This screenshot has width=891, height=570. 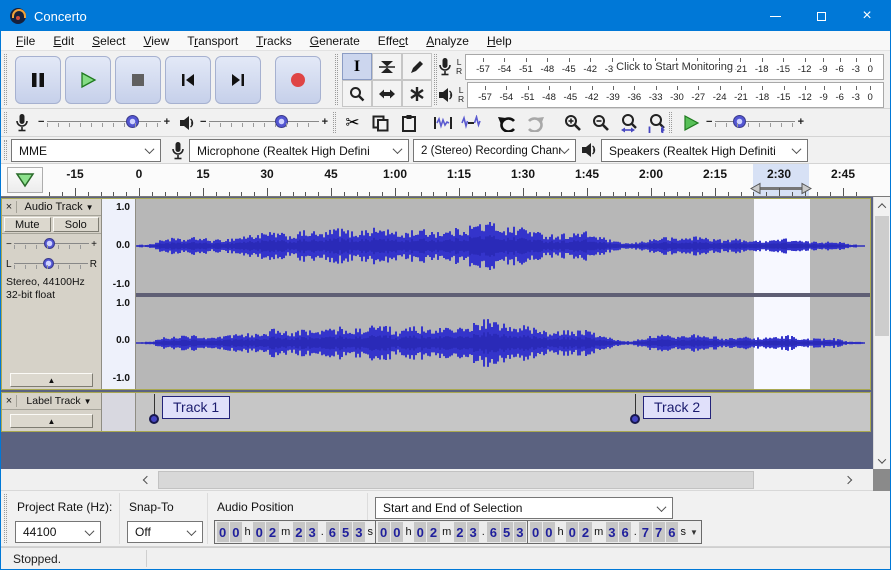 I want to click on selection-resize-arrows-icon, so click(x=781, y=188).